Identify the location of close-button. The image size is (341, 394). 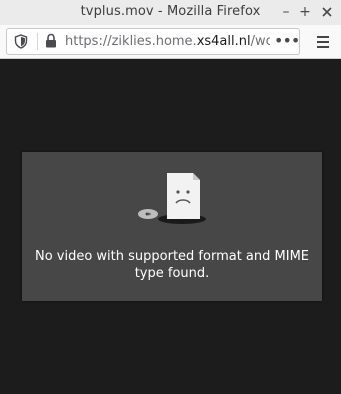
(327, 12).